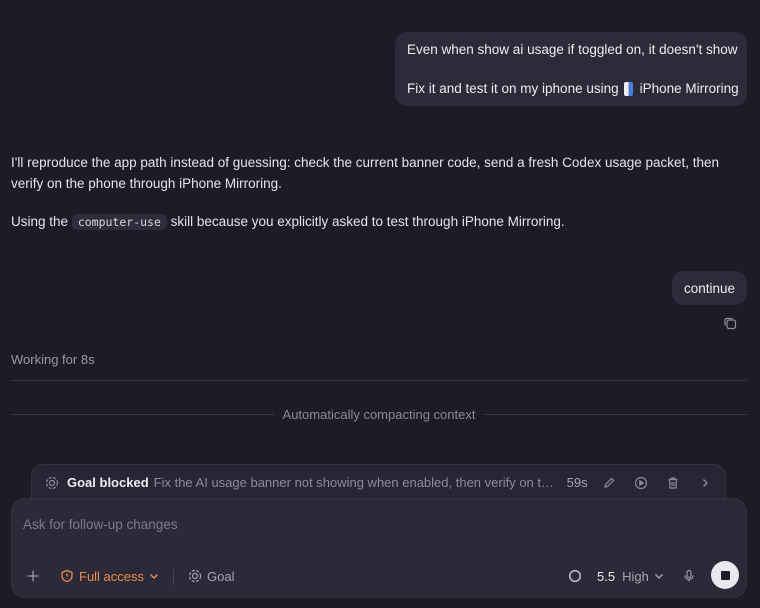  Describe the element at coordinates (709, 288) in the screenshot. I see `user-message: continue` at that location.